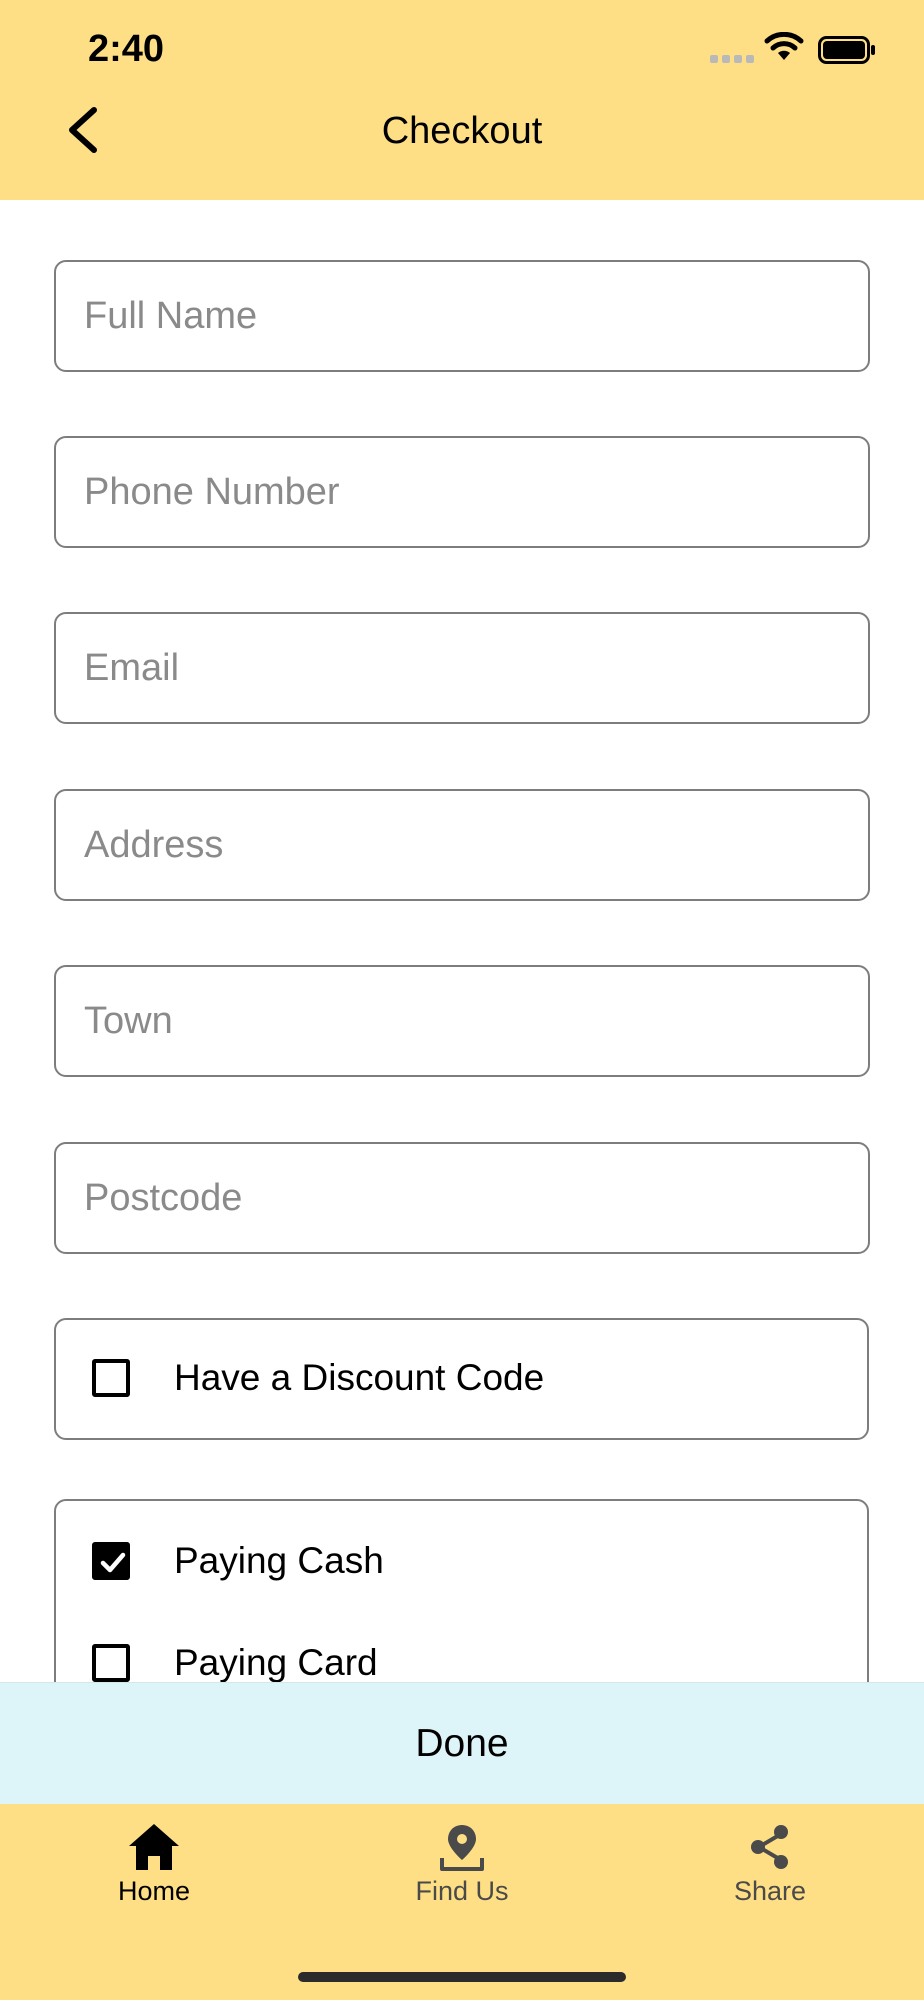 Image resolution: width=924 pixels, height=2000 pixels. I want to click on town-input, so click(462, 1021).